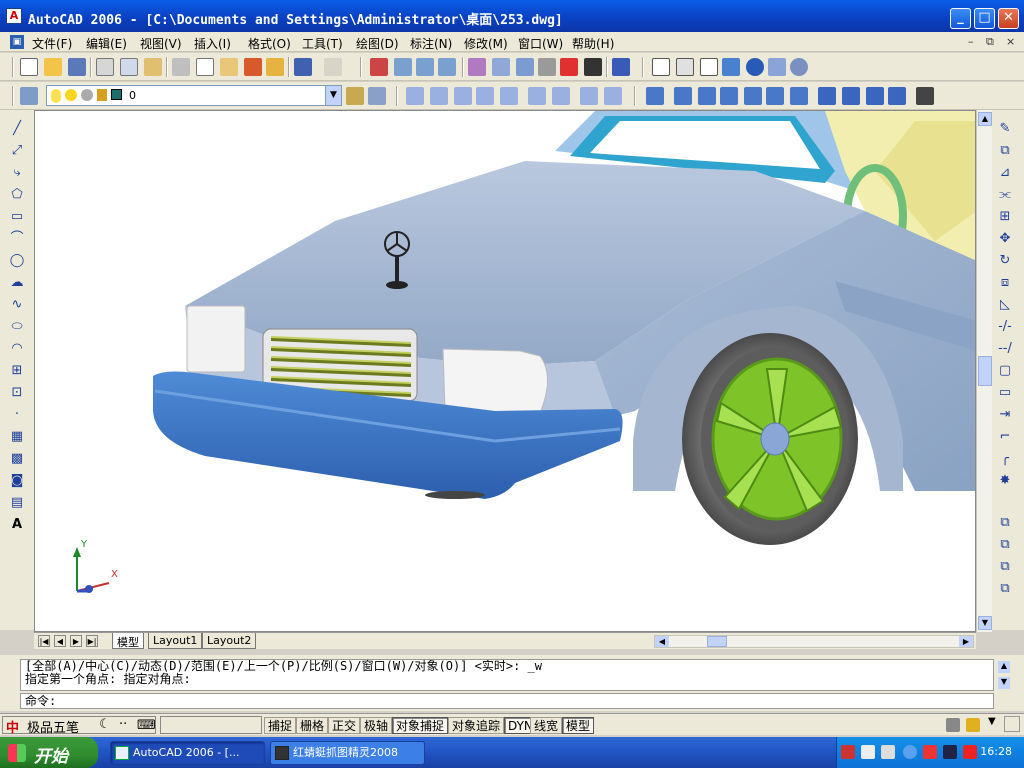 The width and height of the screenshot is (1024, 768). Describe the element at coordinates (1010, 41) in the screenshot. I see `doc-close-button: ×` at that location.